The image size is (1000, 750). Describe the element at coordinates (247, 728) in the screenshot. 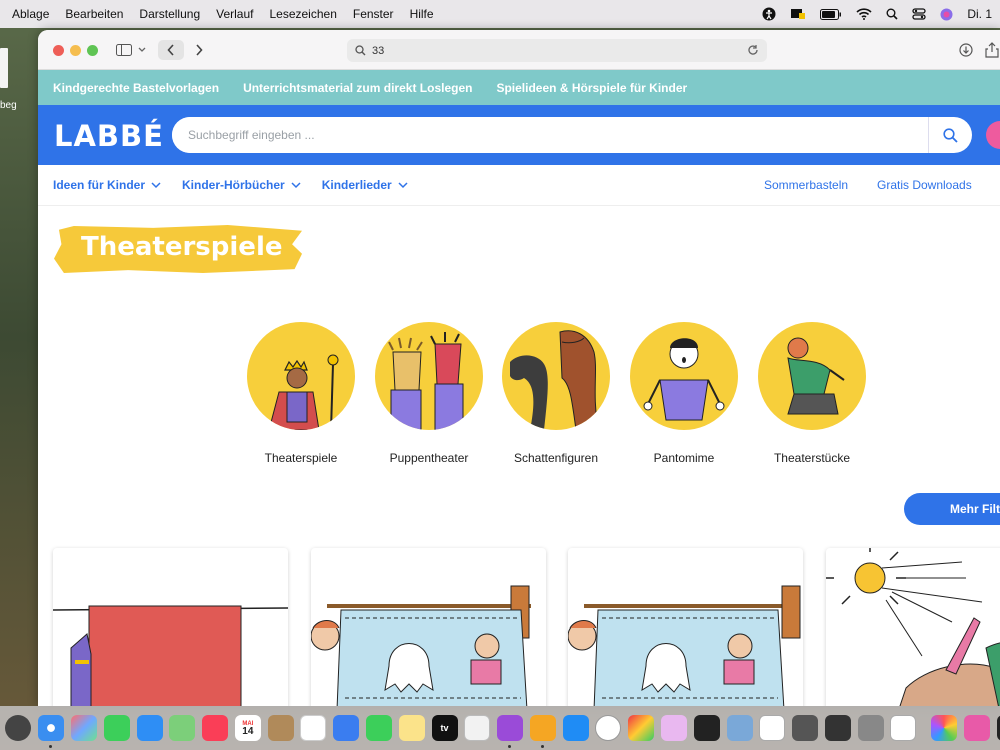

I see `calendar-icon: MAI 14` at that location.